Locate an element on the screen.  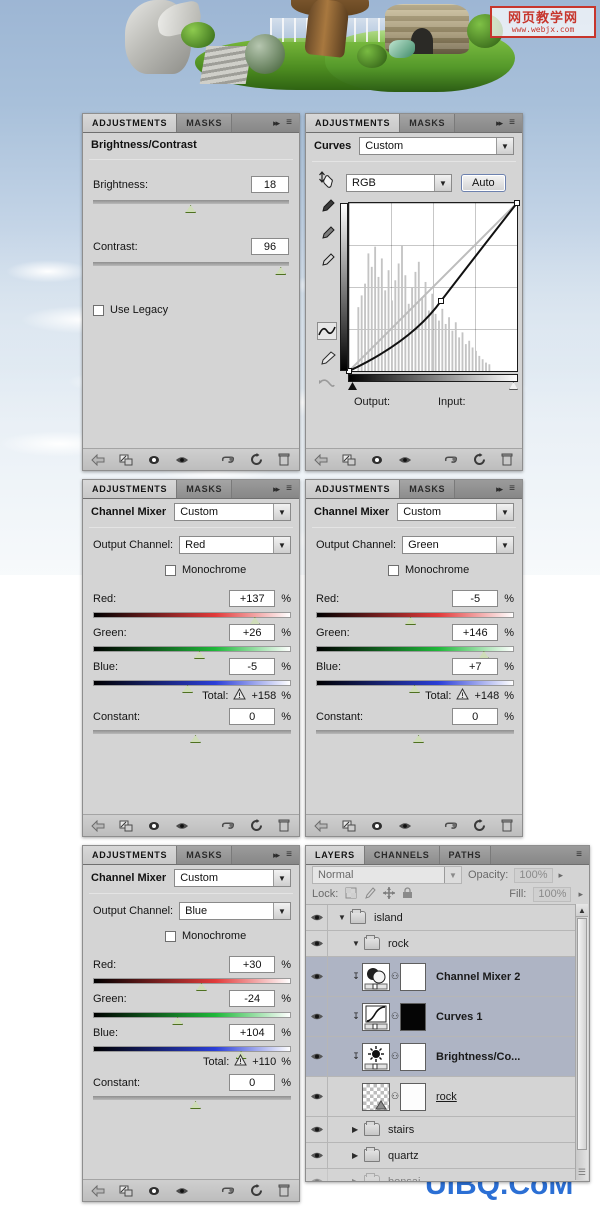
blue-slider-track is located at coordinates (415, 683).